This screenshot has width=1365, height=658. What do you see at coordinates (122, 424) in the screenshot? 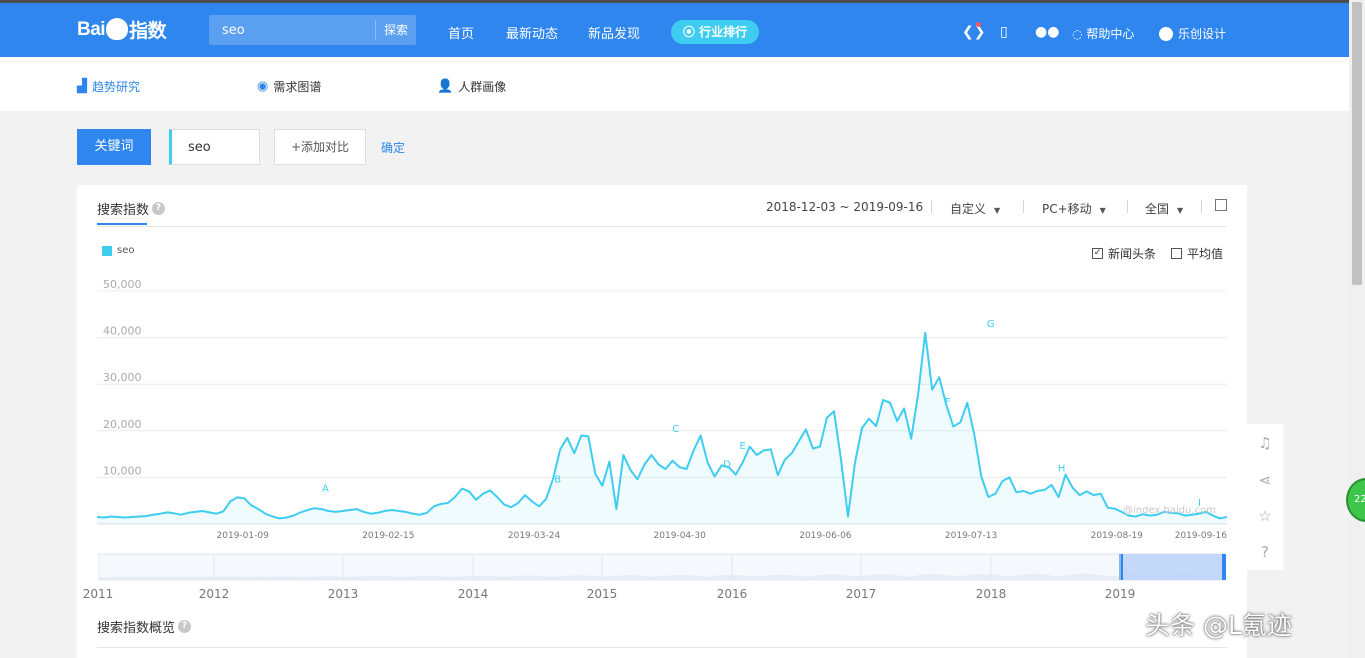
I see `y-tick-label: 20,000` at bounding box center [122, 424].